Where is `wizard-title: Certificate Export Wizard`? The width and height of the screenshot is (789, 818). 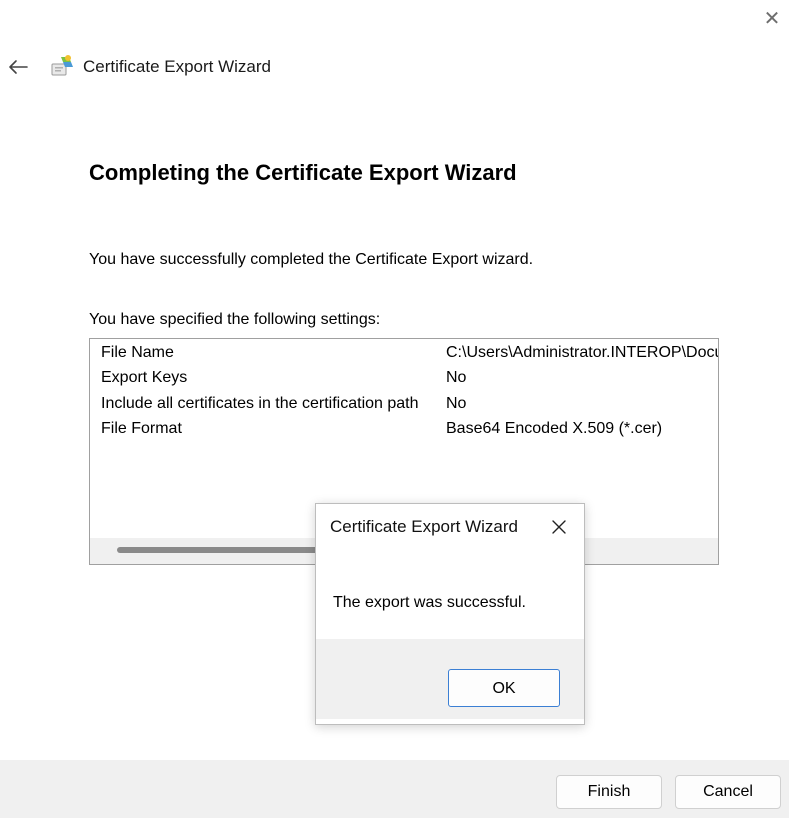
wizard-title: Certificate Export Wizard is located at coordinates (177, 66).